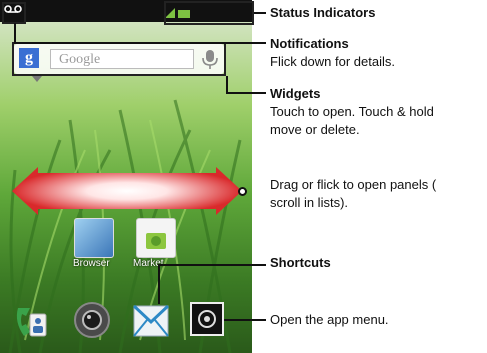 Image resolution: width=487 pixels, height=353 pixels. Describe the element at coordinates (209, 13) in the screenshot. I see `status-indicators-highlight` at that location.